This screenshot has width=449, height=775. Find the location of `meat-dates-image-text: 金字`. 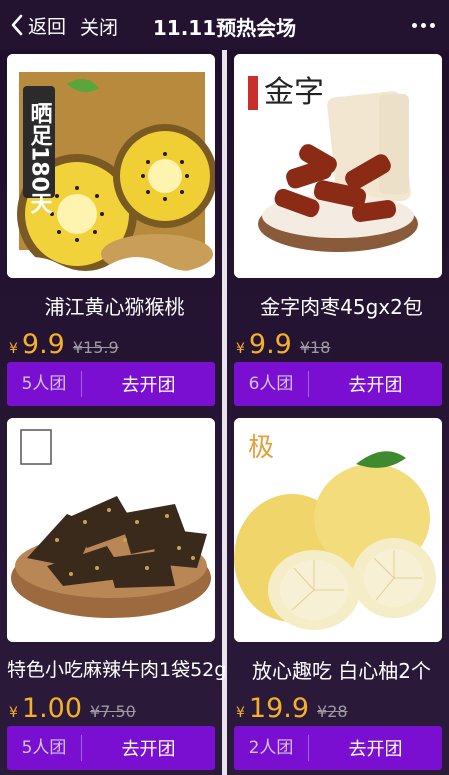

meat-dates-image-text: 金字 is located at coordinates (294, 92).